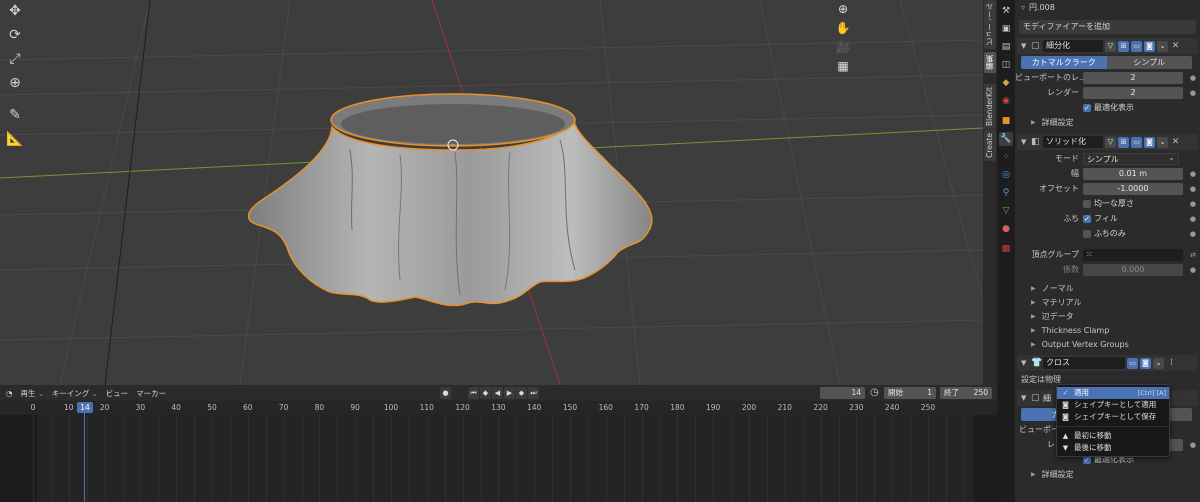 The height and width of the screenshot is (502, 1200). I want to click on zoom-icon: ⊕, so click(843, 9).